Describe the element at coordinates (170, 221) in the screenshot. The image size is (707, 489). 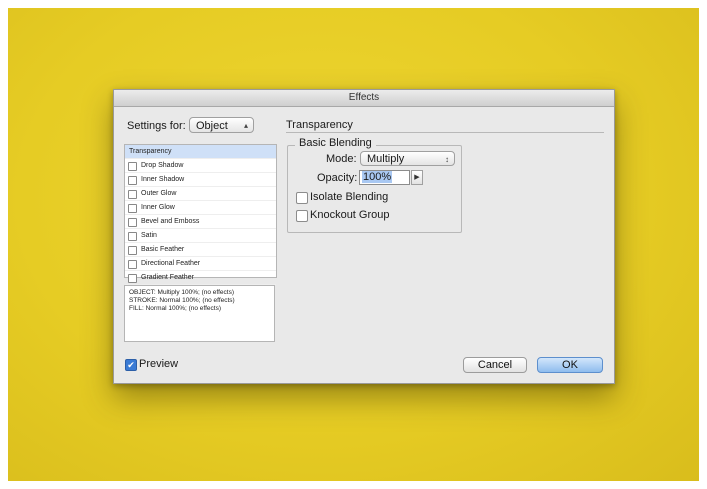
I see `list-item-label: Bevel and Emboss` at that location.